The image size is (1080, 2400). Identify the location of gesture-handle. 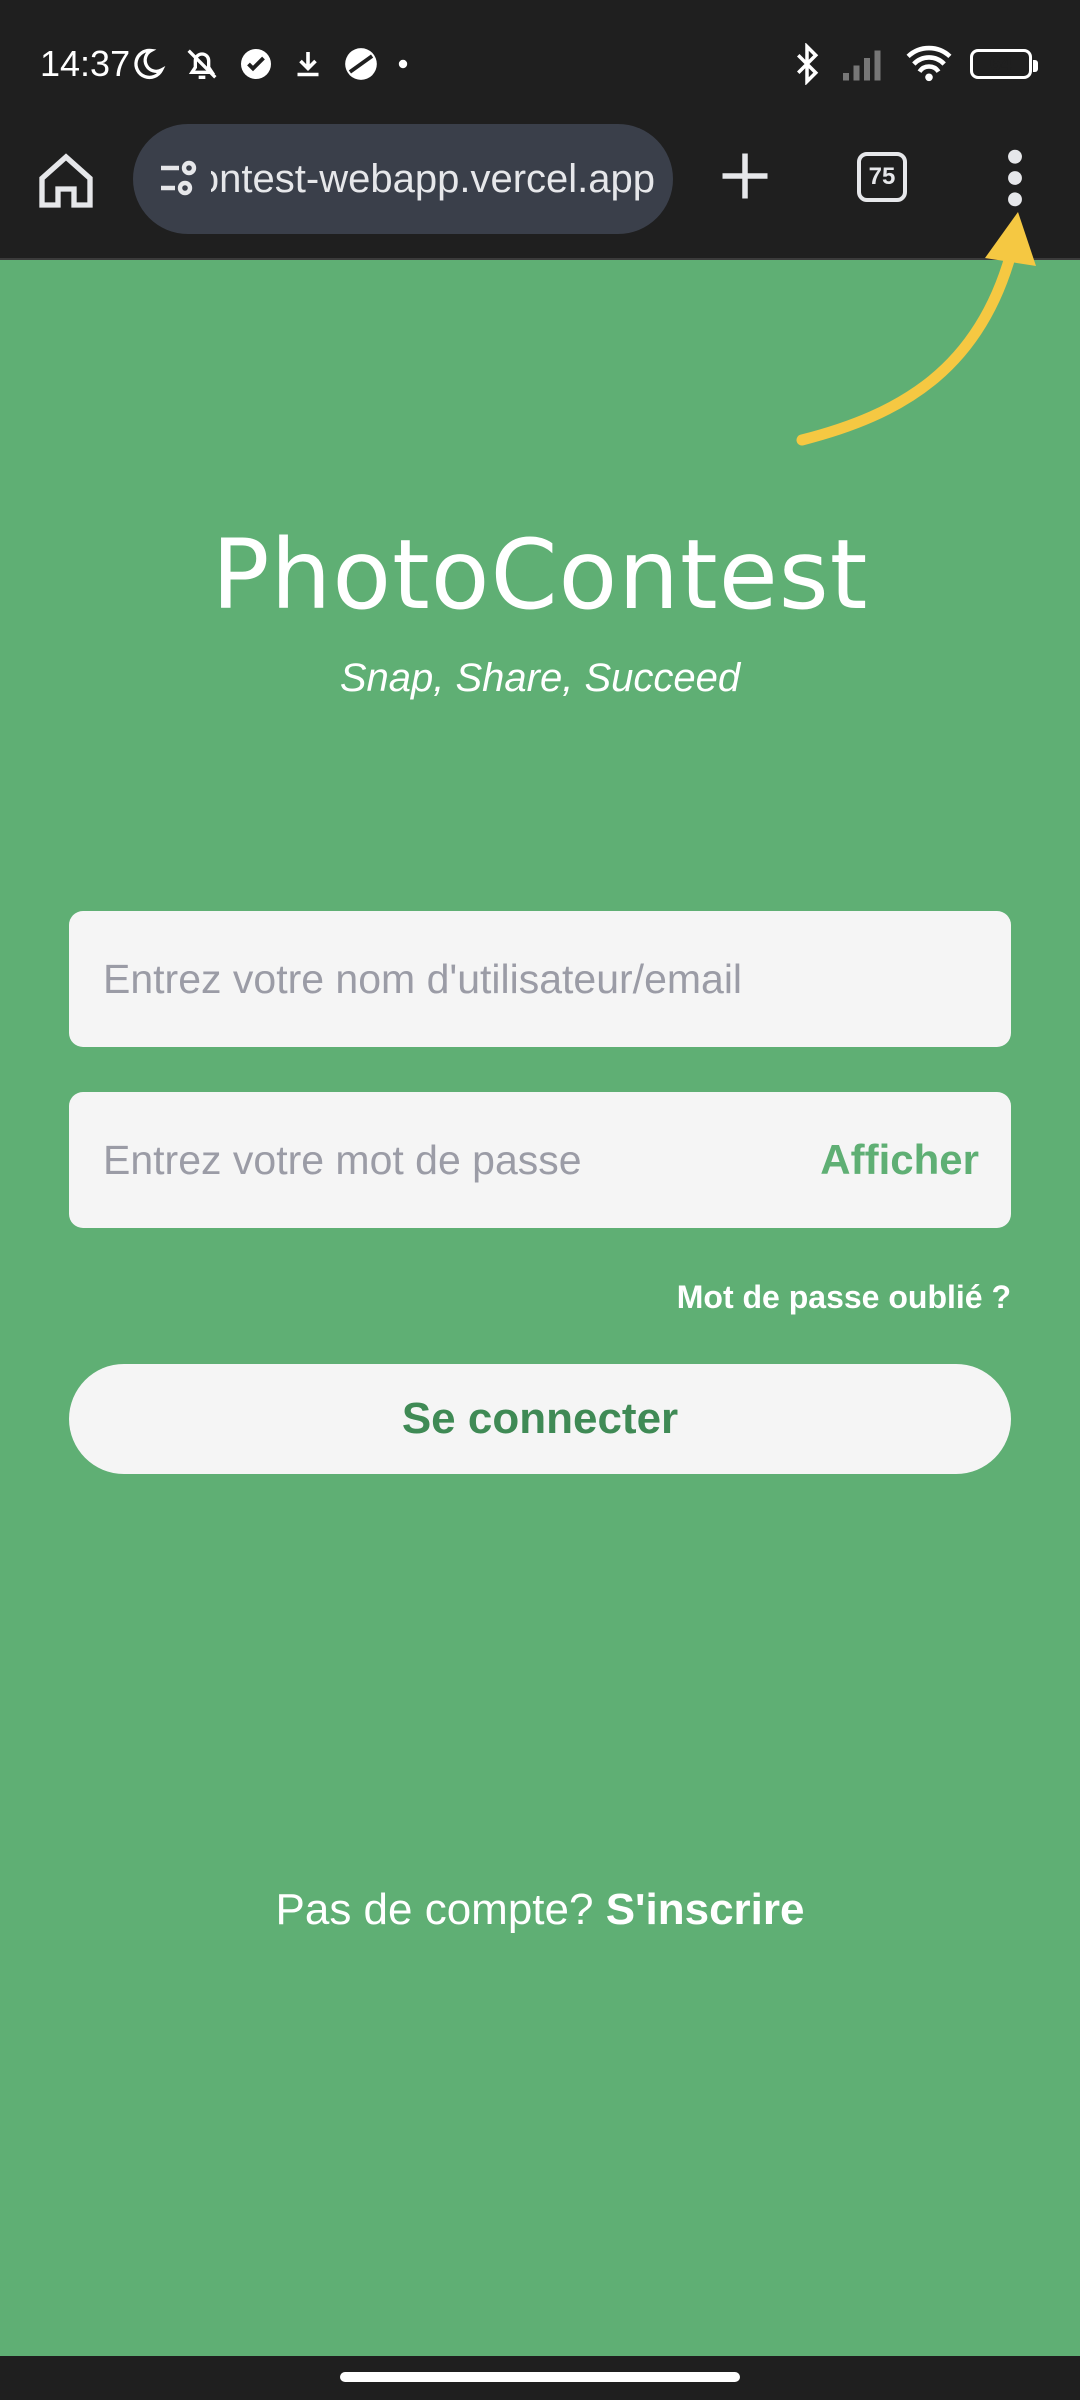
(540, 2377).